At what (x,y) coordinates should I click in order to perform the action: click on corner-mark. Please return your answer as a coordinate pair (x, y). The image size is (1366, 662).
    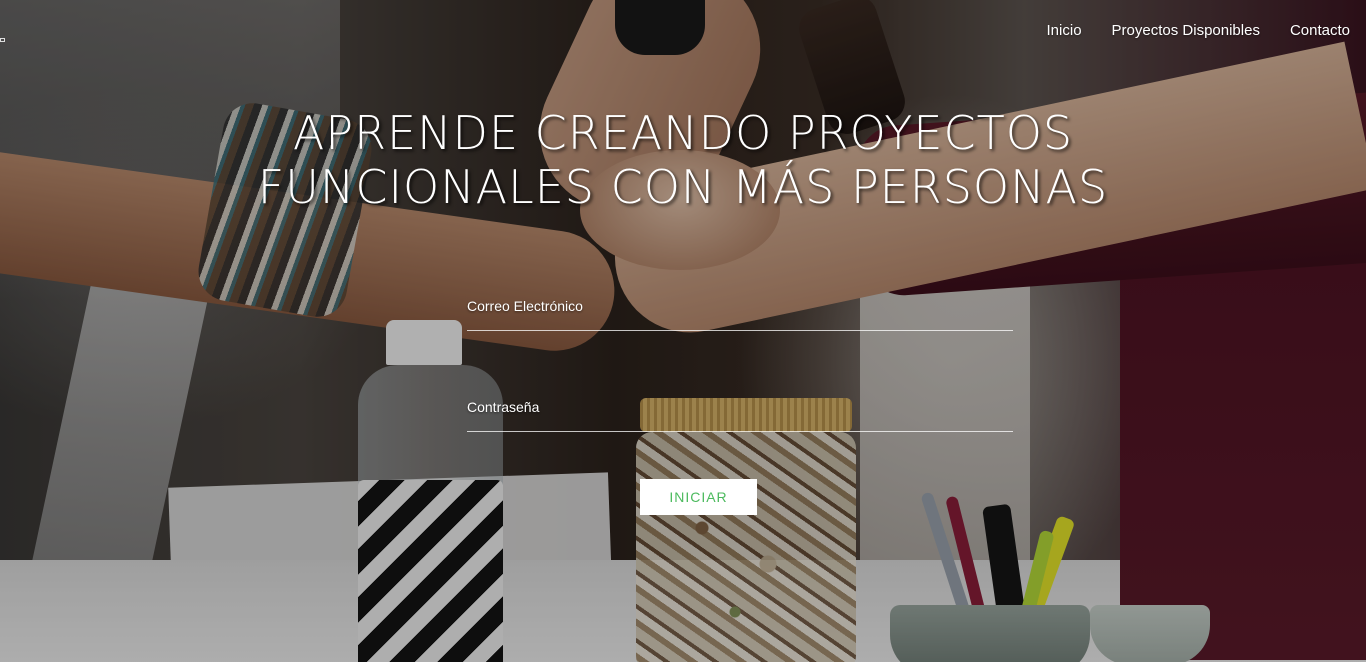
    Looking at the image, I should click on (2, 40).